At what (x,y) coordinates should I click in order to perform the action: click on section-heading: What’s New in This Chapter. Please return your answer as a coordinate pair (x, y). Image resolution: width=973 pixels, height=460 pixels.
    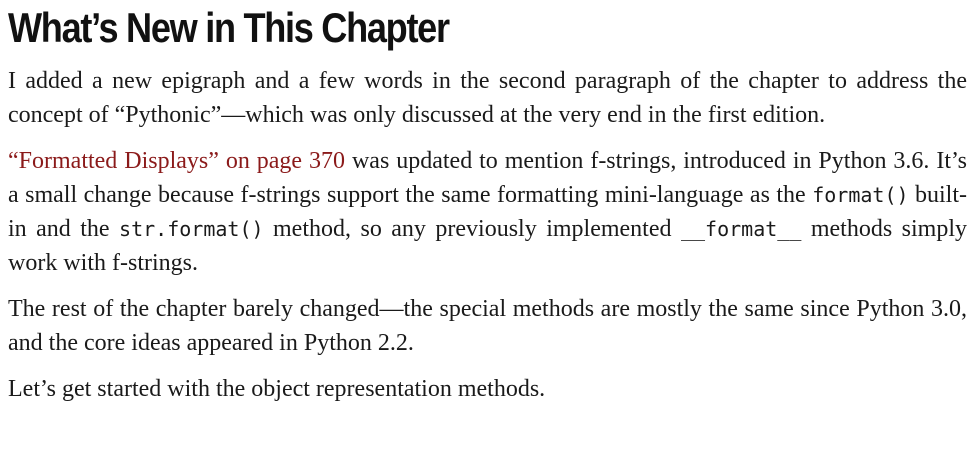
    Looking at the image, I should click on (229, 27).